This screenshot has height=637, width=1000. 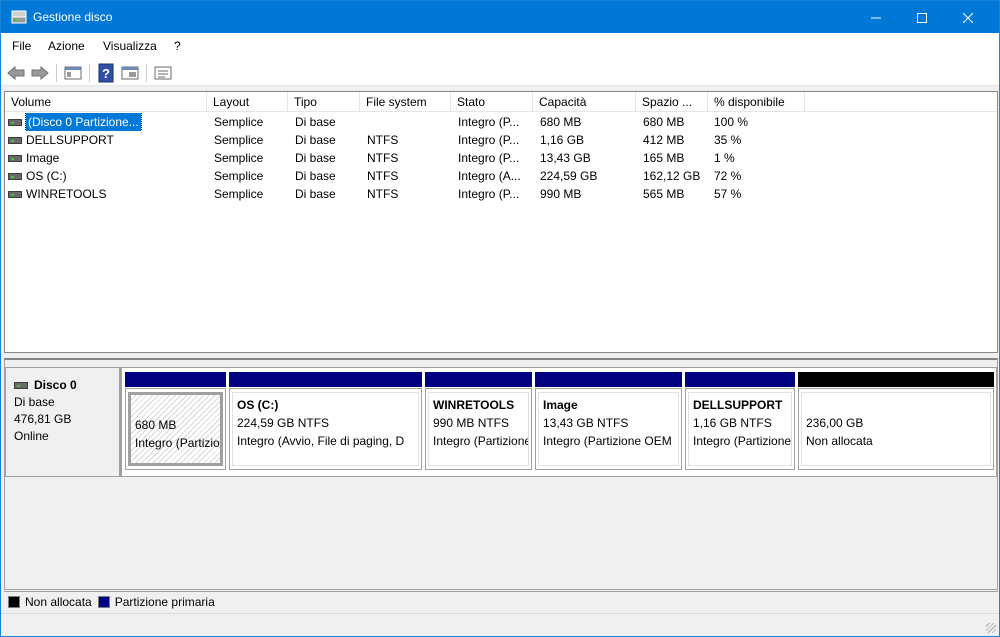 I want to click on disk-icon, so click(x=21, y=385).